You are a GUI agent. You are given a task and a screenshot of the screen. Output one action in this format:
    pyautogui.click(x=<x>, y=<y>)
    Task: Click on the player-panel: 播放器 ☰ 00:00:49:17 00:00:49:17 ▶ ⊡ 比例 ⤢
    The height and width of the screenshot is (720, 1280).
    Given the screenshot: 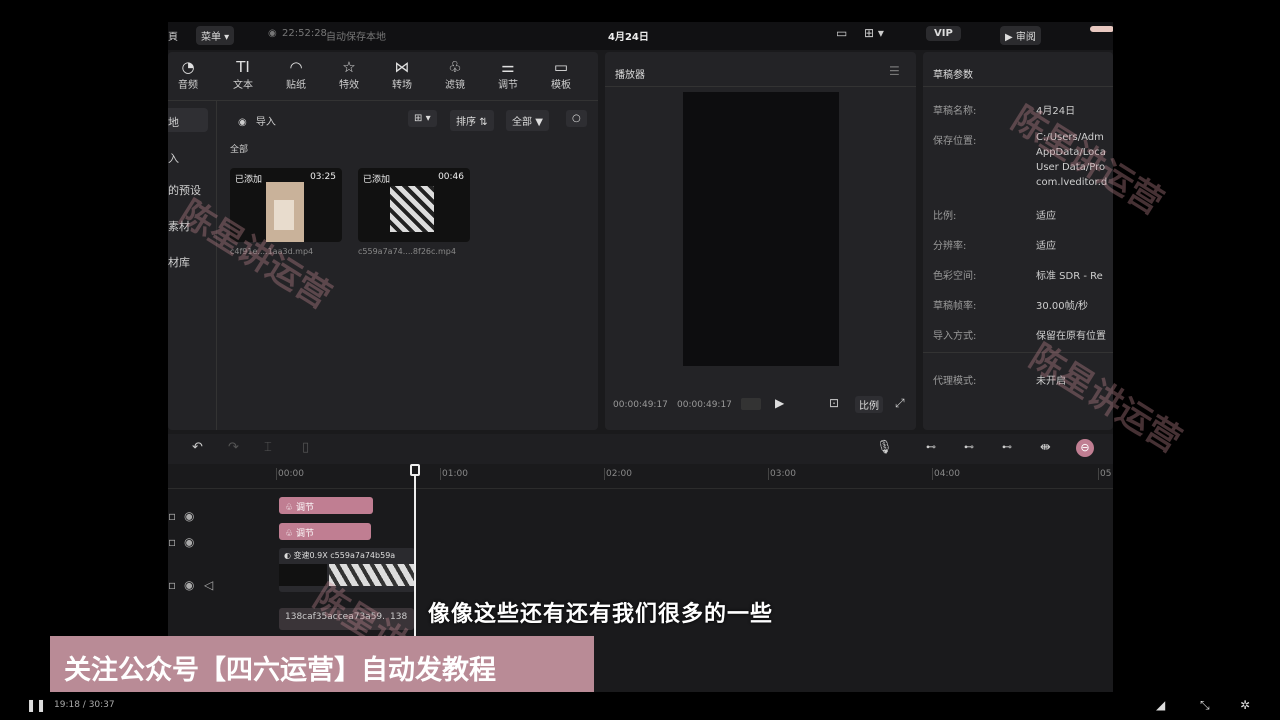 What is the action you would take?
    pyautogui.click(x=760, y=241)
    